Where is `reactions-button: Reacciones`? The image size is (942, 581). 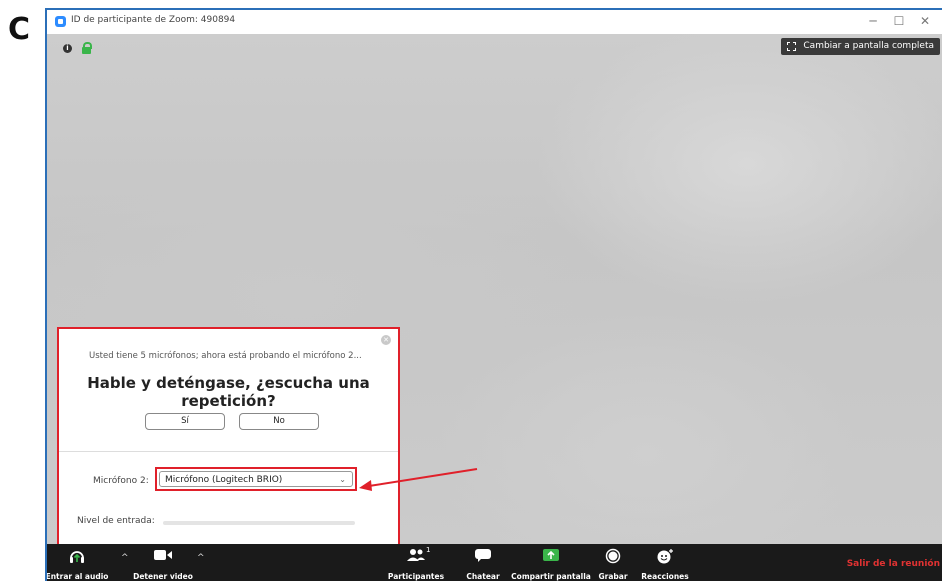 reactions-button: Reacciones is located at coordinates (665, 562).